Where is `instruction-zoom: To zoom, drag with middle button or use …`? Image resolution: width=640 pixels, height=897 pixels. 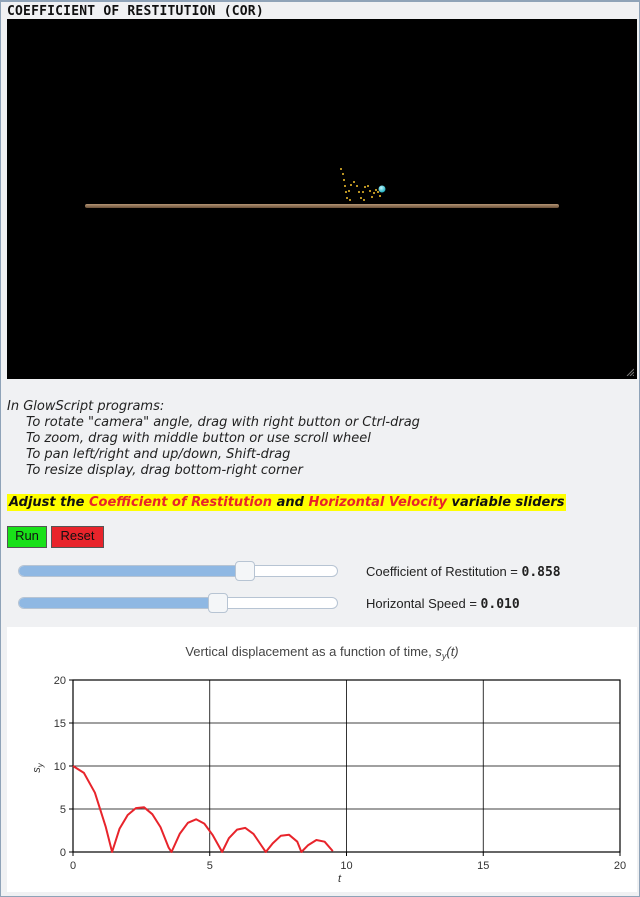 instruction-zoom: To zoom, drag with middle button or use … is located at coordinates (198, 438).